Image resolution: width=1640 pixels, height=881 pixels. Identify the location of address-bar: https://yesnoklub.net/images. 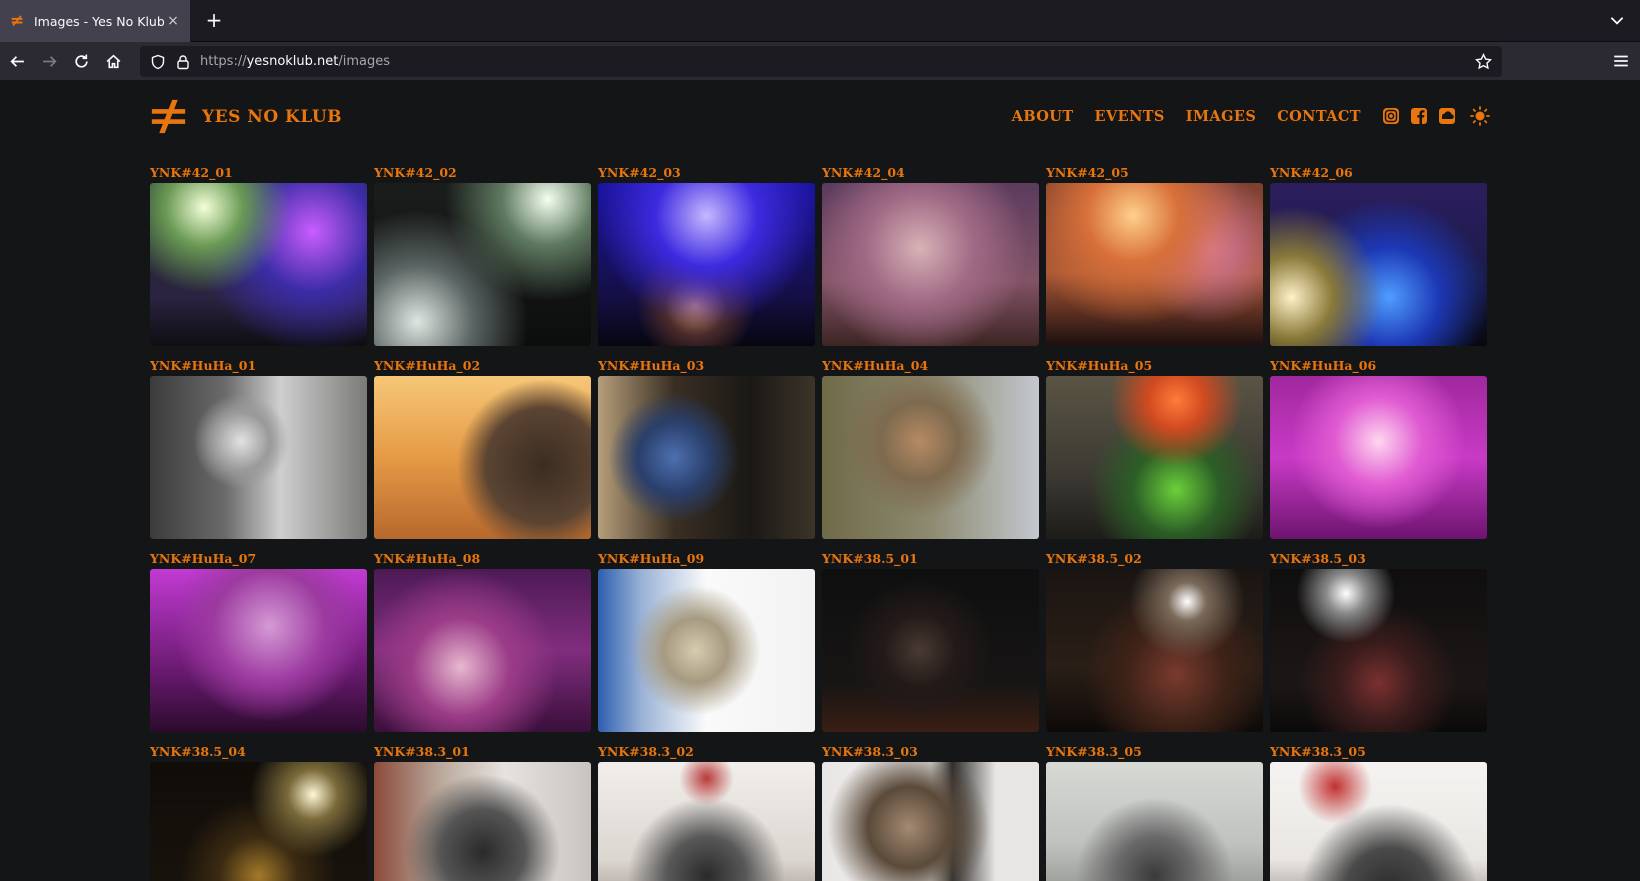
(821, 61).